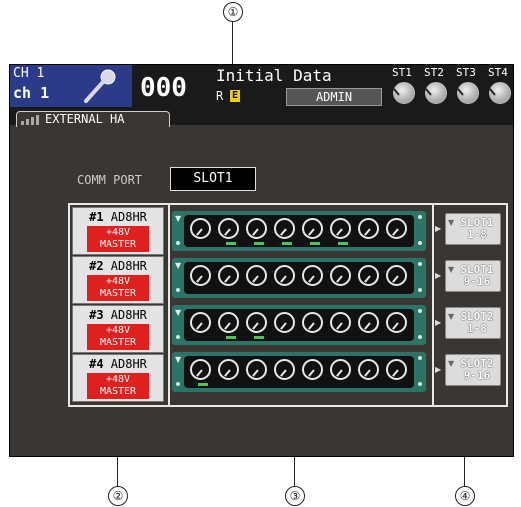 The image size is (521, 507). I want to click on ha-rack-4: ▼, so click(299, 372).